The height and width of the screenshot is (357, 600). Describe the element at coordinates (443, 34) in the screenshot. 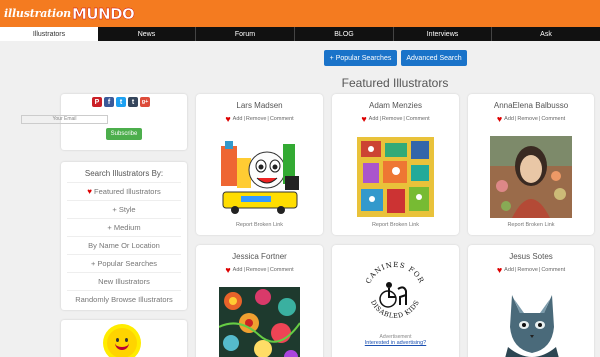

I see `nav-interviews: Interviews` at that location.